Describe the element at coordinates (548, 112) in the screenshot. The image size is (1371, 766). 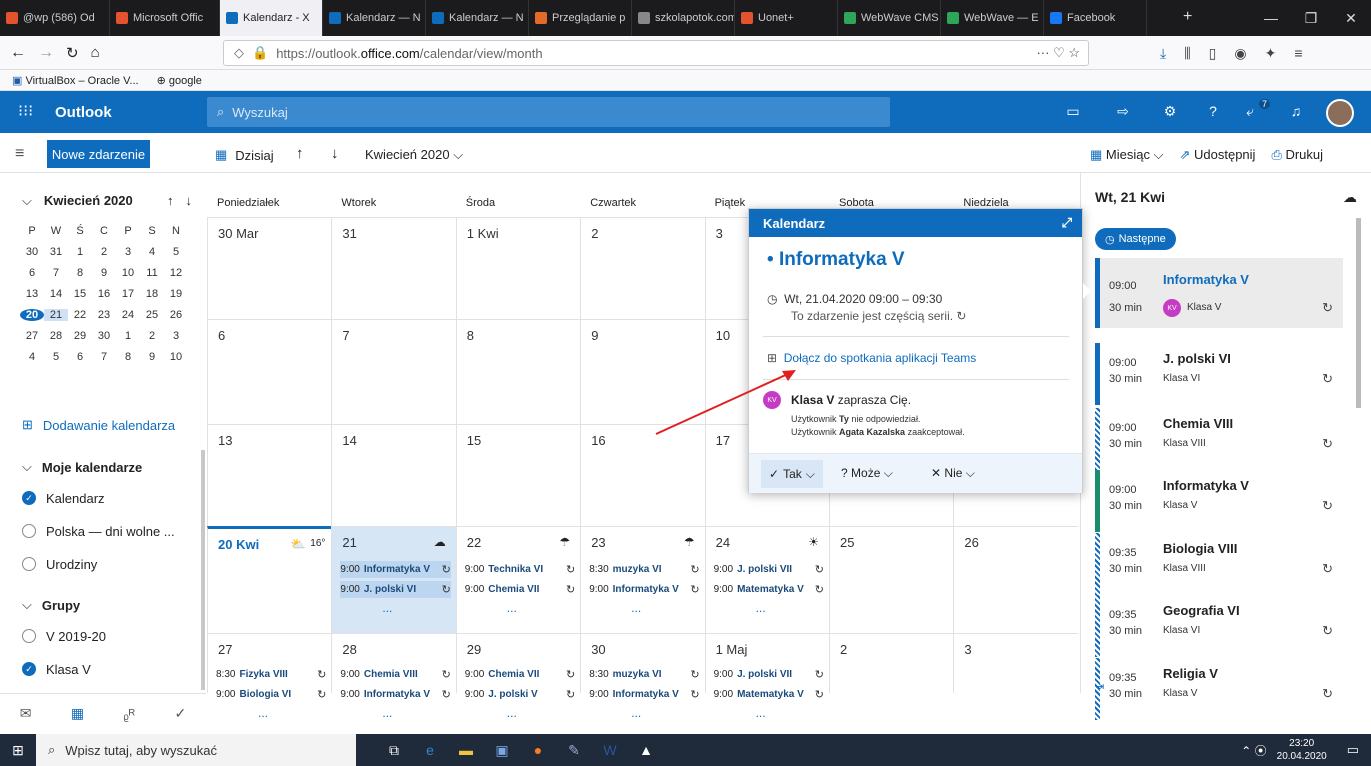
I see `search-input: ⌕ Wyszukaj` at that location.